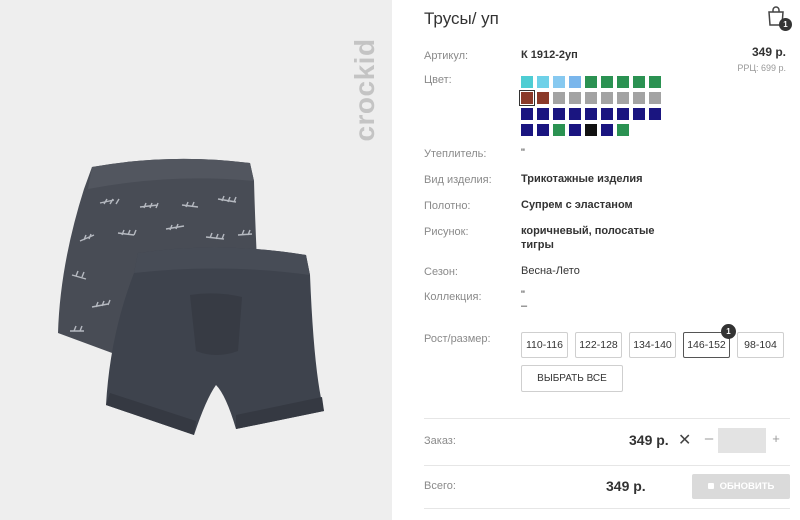 The height and width of the screenshot is (520, 800). What do you see at coordinates (649, 440) in the screenshot?
I see `order-price: 349 р.` at bounding box center [649, 440].